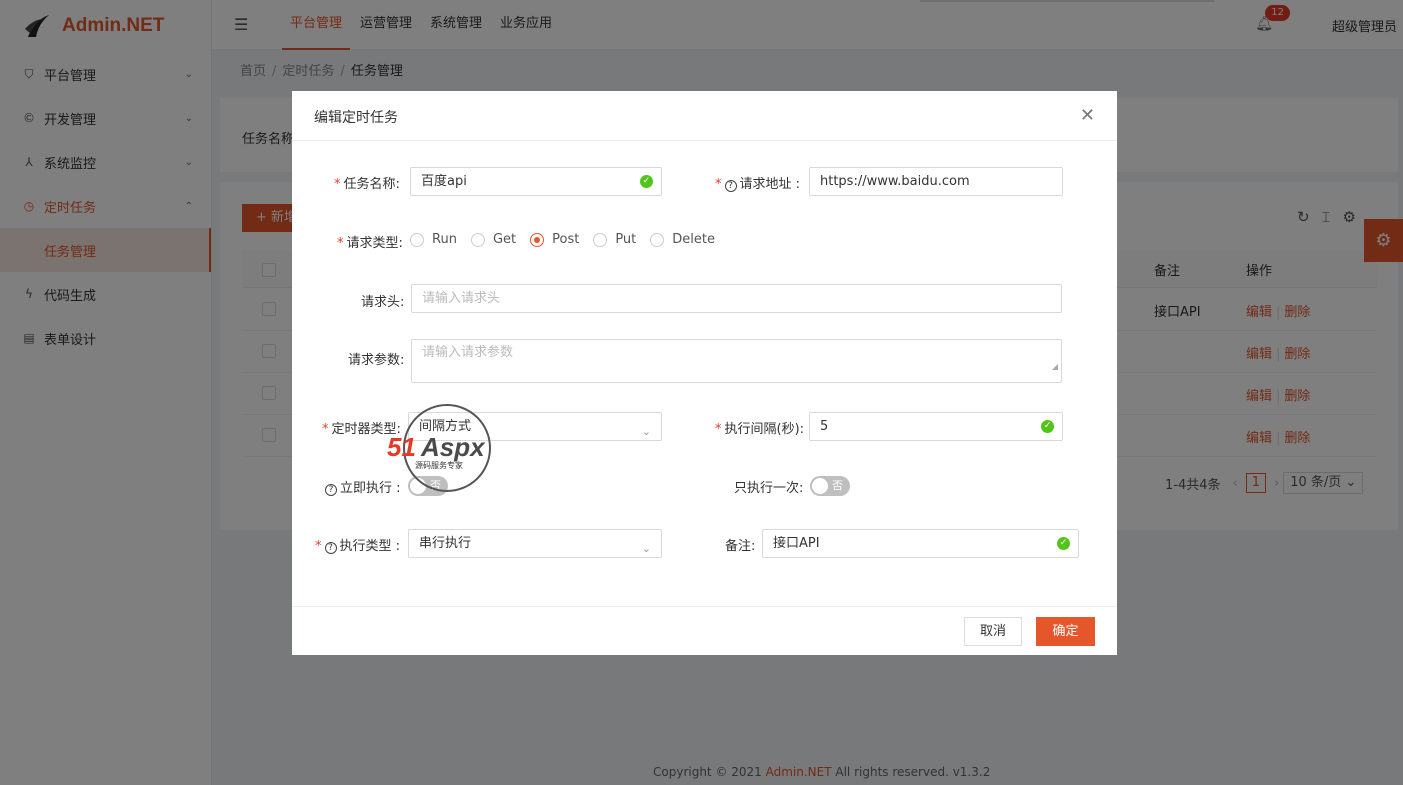 Image resolution: width=1403 pixels, height=785 pixels. What do you see at coordinates (367, 184) in the screenshot?
I see `task-name-label: * 任务名称:` at bounding box center [367, 184].